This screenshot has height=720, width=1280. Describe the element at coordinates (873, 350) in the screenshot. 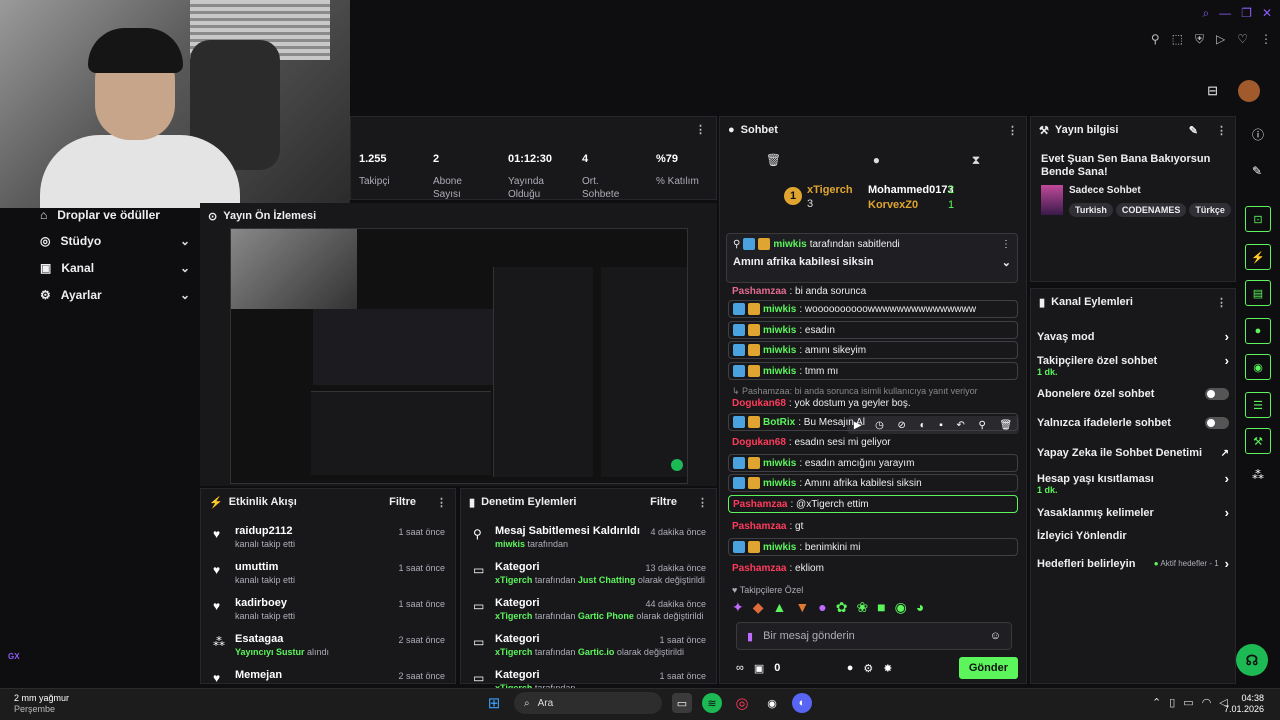

I see `chat-message: miwkis: amını sikeyim` at that location.